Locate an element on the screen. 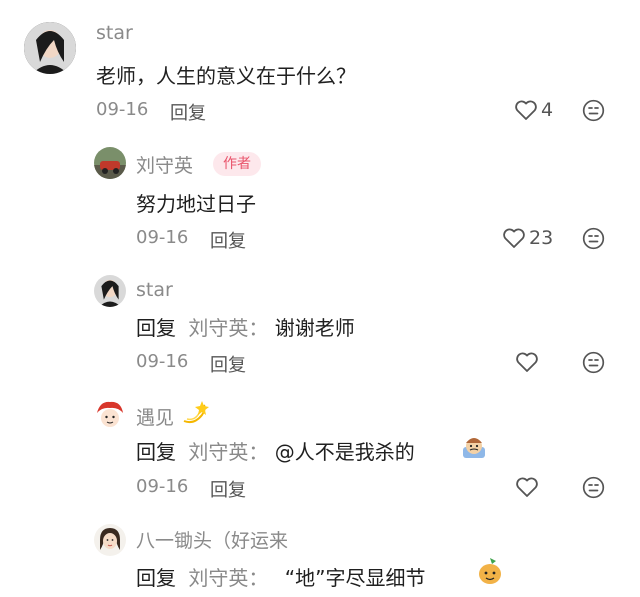 The image size is (640, 597). reply-line: 回复 刘守英： @人不是我杀的 is located at coordinates (275, 450).